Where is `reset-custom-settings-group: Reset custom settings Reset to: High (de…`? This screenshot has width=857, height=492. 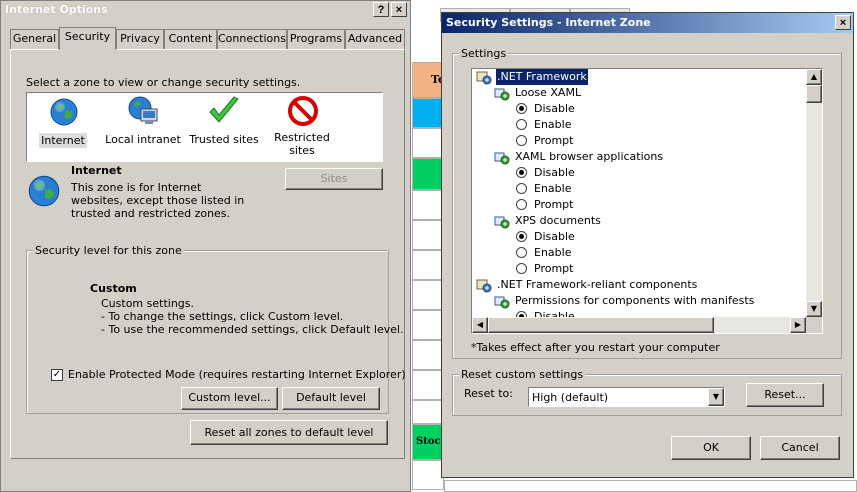 reset-custom-settings-group: Reset custom settings Reset to: High (de… is located at coordinates (647, 392).